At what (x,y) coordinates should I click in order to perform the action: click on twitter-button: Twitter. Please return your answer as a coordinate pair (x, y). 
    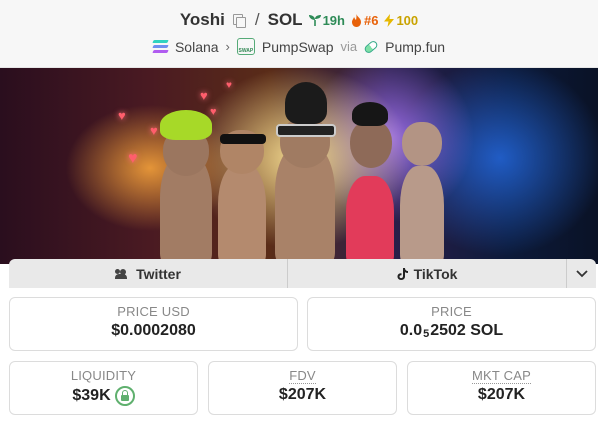
    Looking at the image, I should click on (148, 273).